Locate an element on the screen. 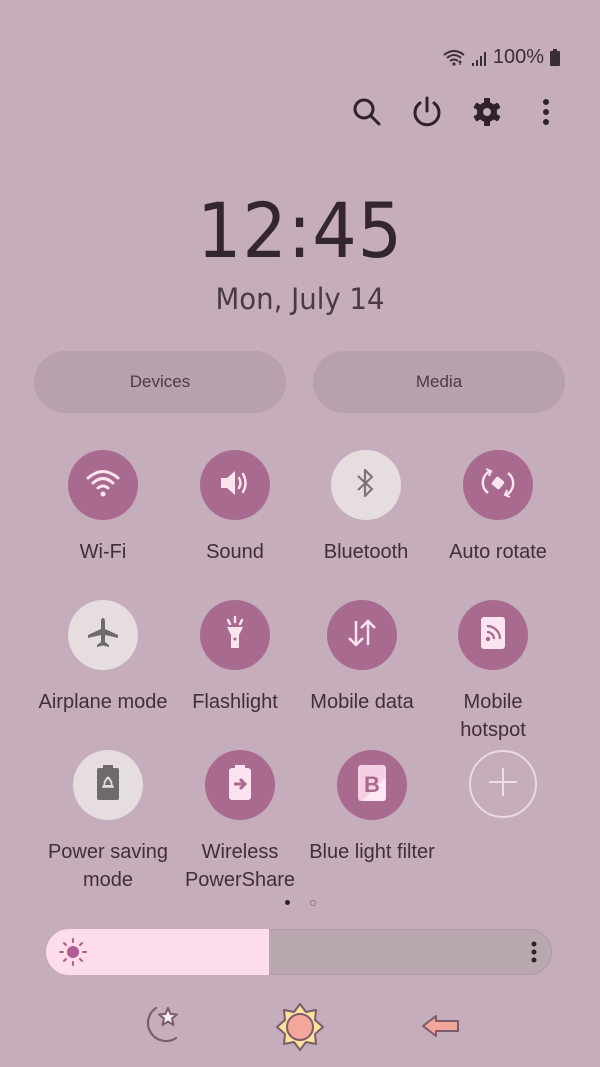 This screenshot has height=1067, width=600. more-options-button is located at coordinates (546, 114).